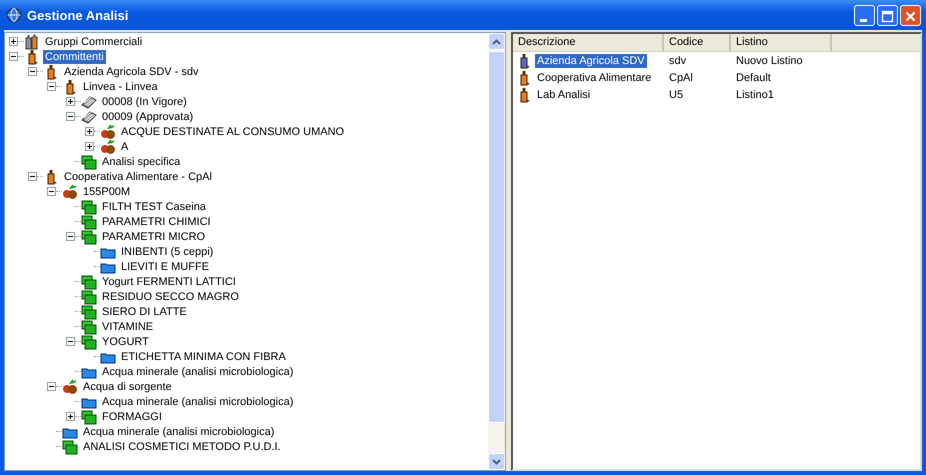 The width and height of the screenshot is (926, 475). I want to click on globe-icon, so click(14, 15).